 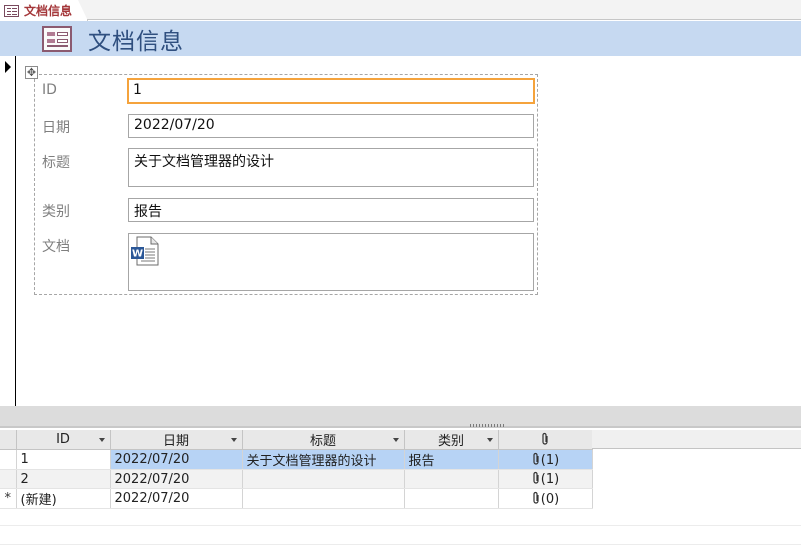 I want to click on table-row: 2 2022/07/20 (1), so click(x=296, y=479).